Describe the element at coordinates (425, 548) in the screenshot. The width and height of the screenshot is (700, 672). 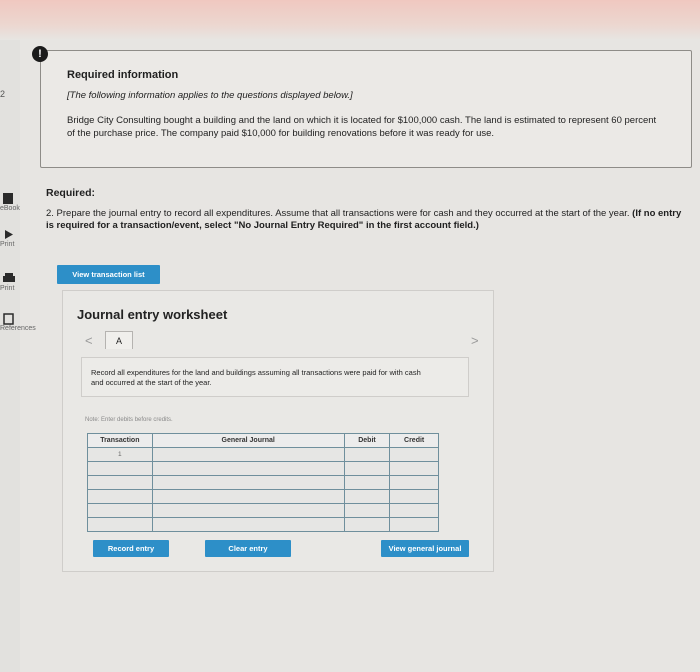
I see `view-general-journal-button: View general journal` at that location.